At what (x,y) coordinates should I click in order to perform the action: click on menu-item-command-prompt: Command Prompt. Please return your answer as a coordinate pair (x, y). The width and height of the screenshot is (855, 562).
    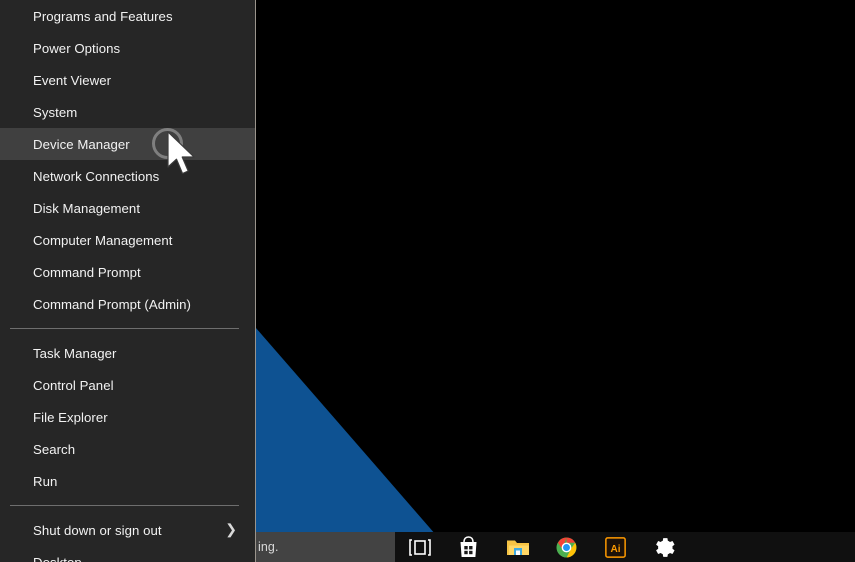
    Looking at the image, I should click on (127, 272).